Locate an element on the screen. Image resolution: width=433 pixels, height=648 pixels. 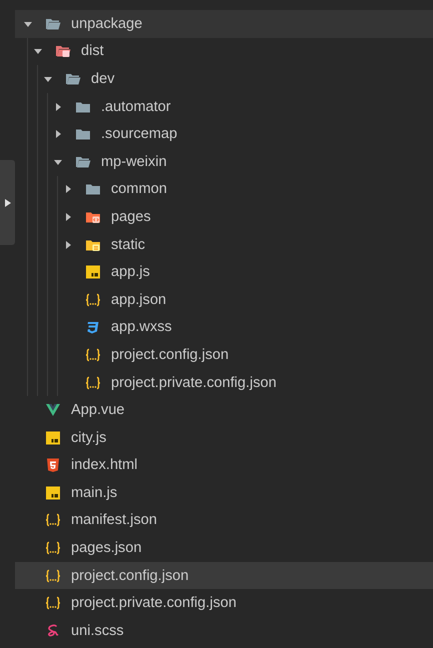
tree-row: app.json is located at coordinates (224, 300).